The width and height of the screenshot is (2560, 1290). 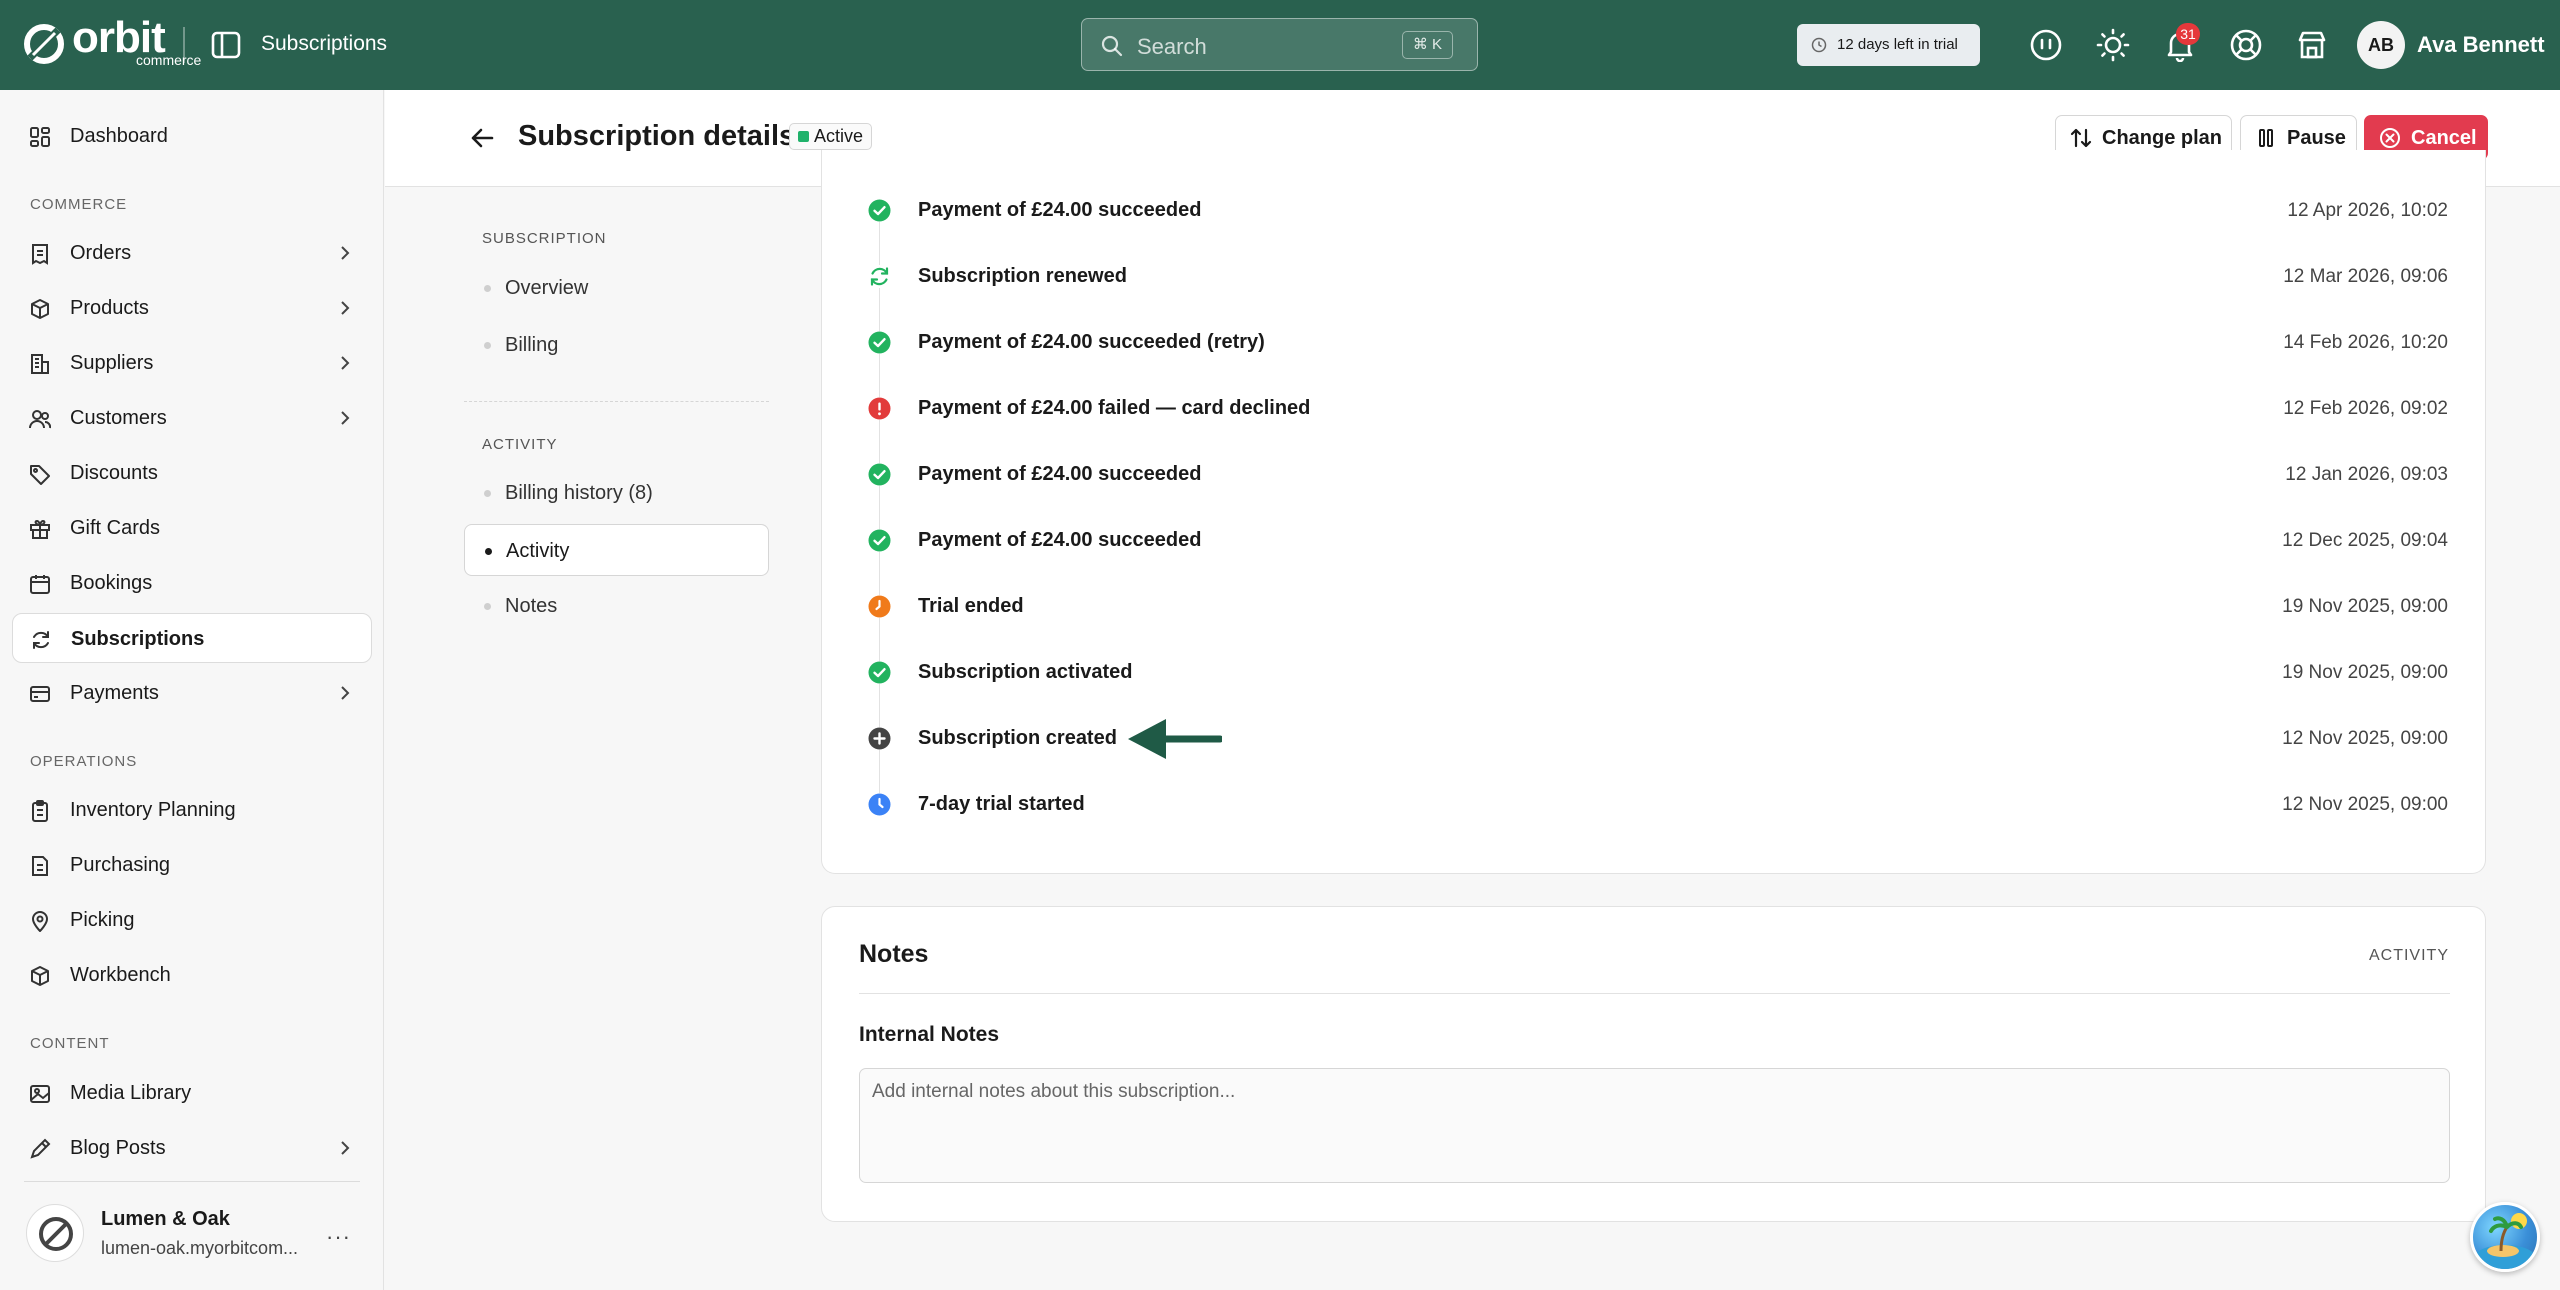 What do you see at coordinates (40, 921) in the screenshot?
I see `map-pin-icon` at bounding box center [40, 921].